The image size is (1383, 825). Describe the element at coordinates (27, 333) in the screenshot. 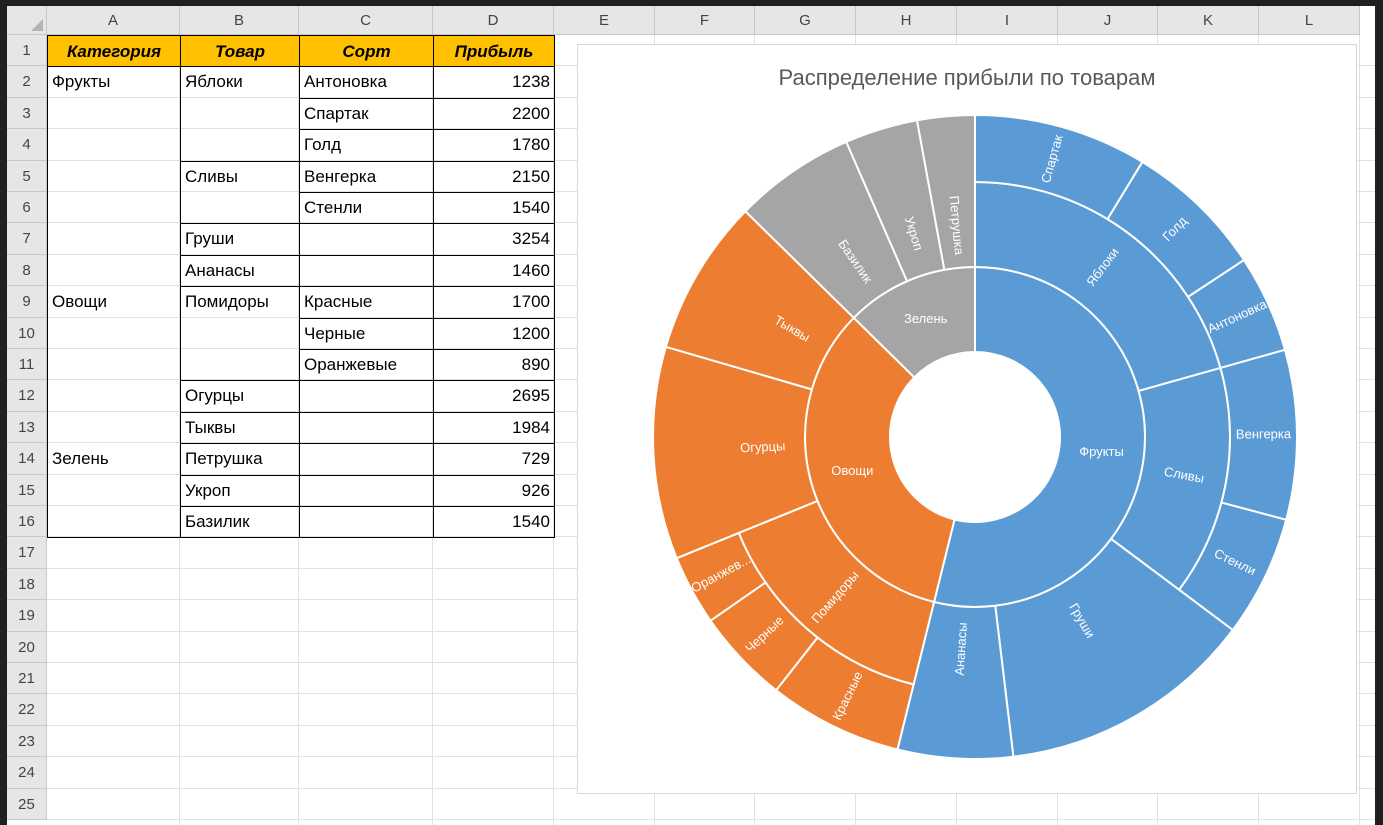

I see `row-header-10: 10` at that location.